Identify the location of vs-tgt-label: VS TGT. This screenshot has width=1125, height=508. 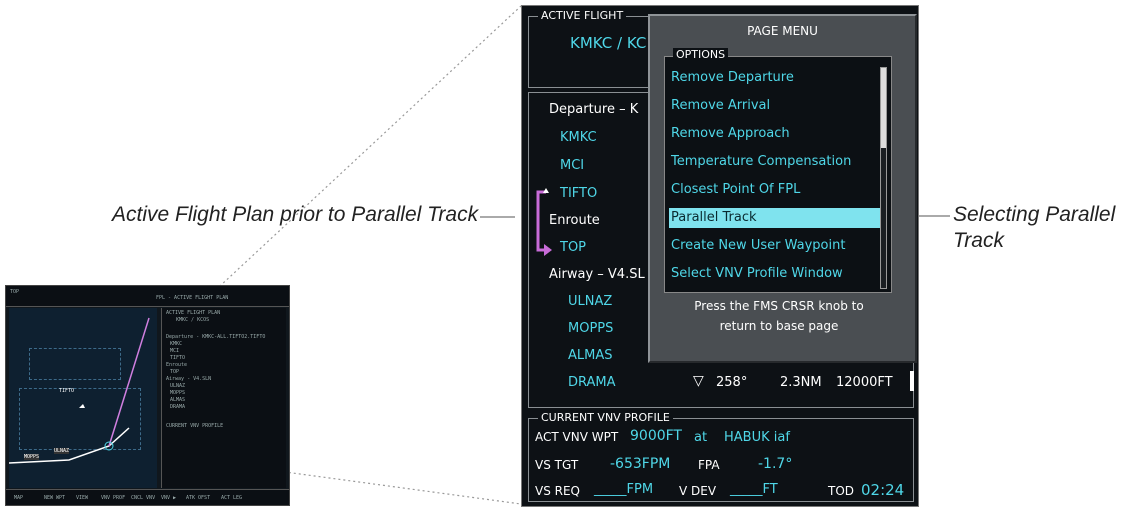
(557, 465).